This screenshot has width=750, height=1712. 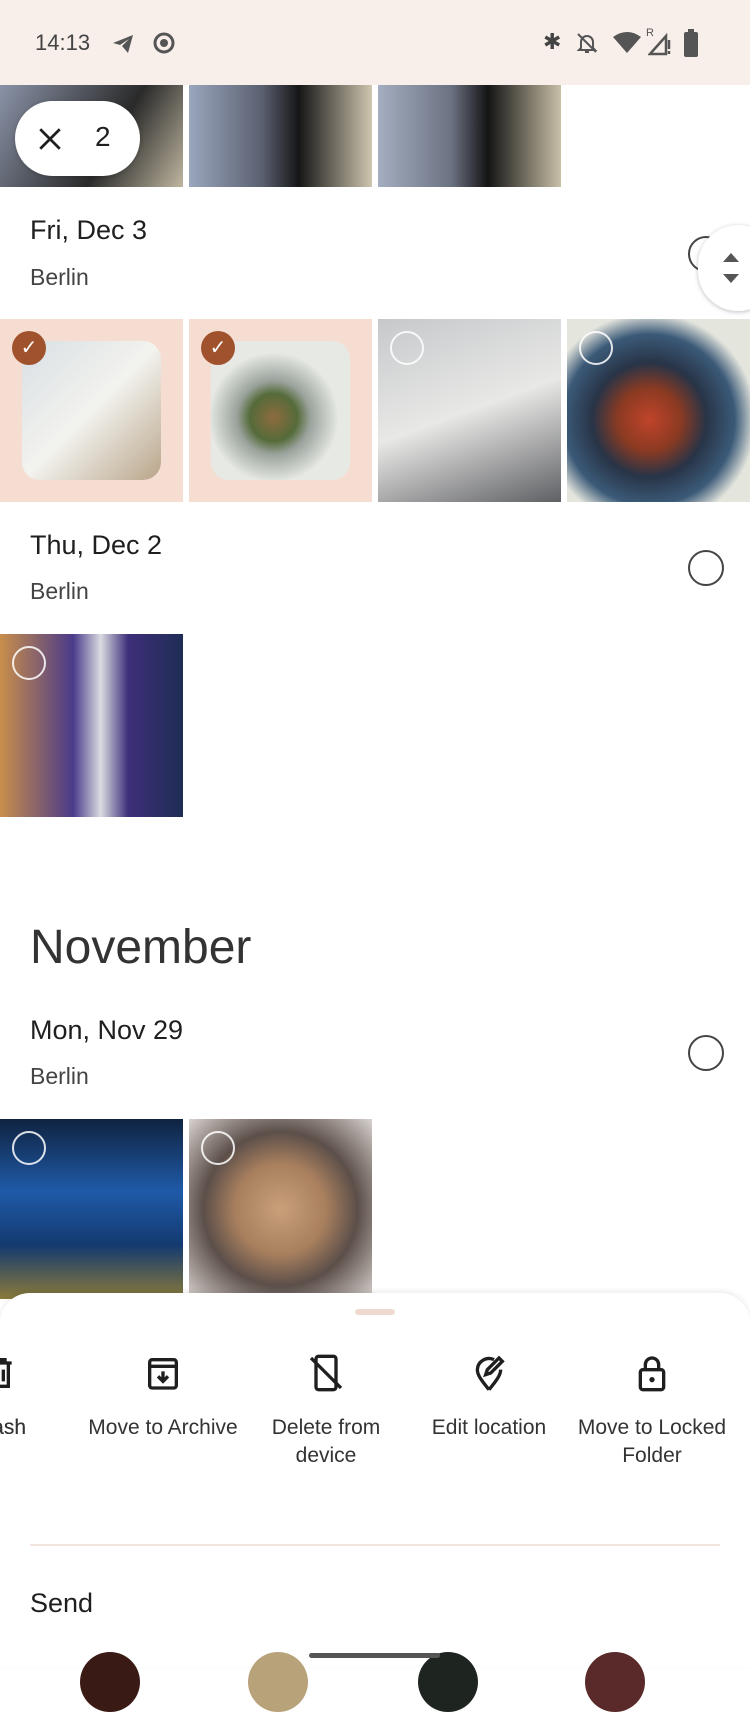 I want to click on edit-location-button: Edit location, so click(x=489, y=1397).